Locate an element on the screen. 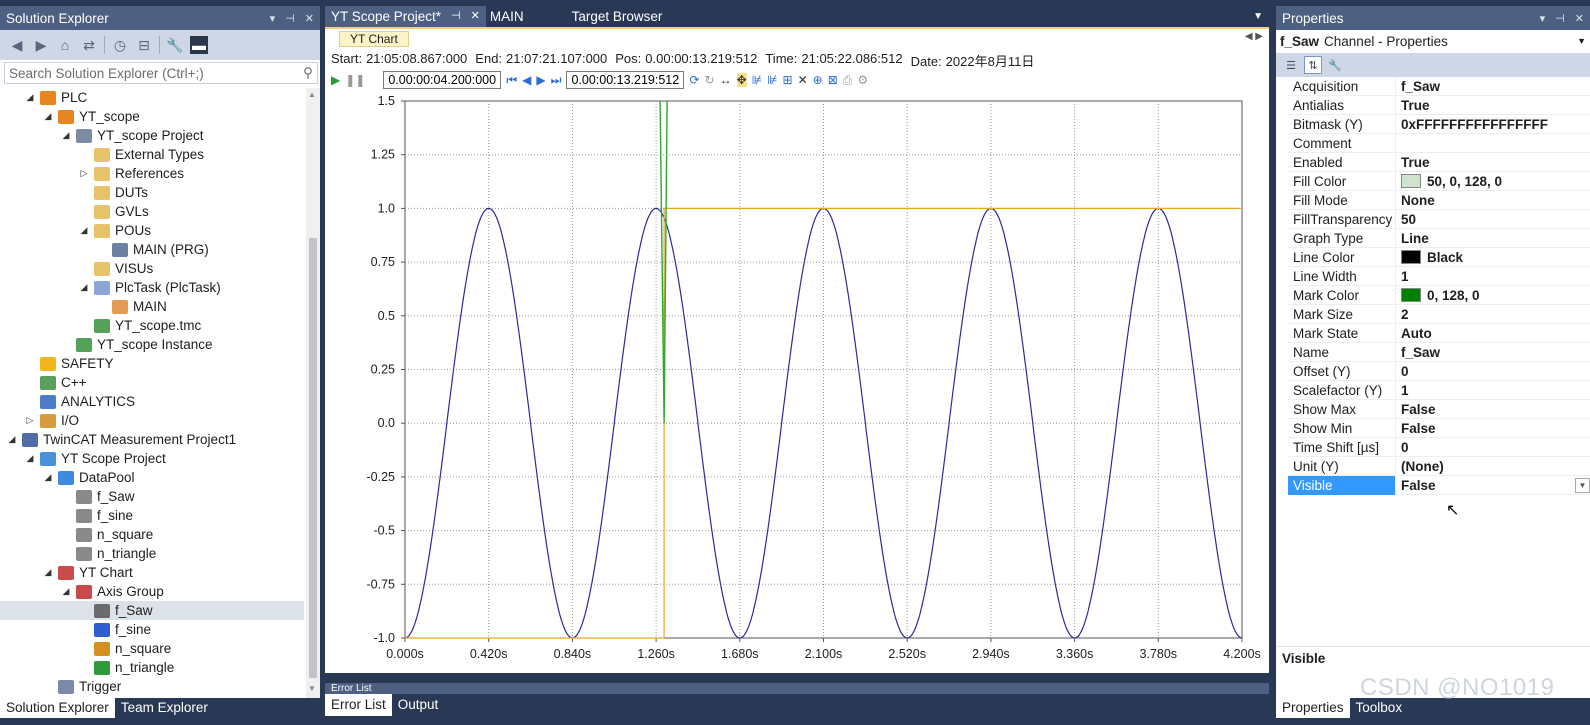  property-value: 0xFFFFFFFFFFFFFFFF is located at coordinates (1493, 124).